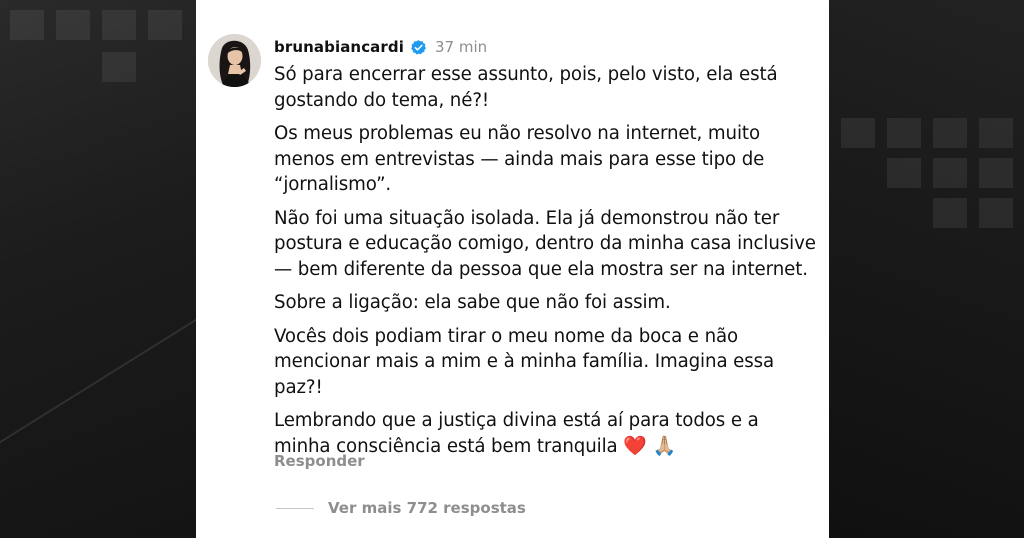  I want to click on comment-header: brunabiancardi 37 min, so click(380, 47).